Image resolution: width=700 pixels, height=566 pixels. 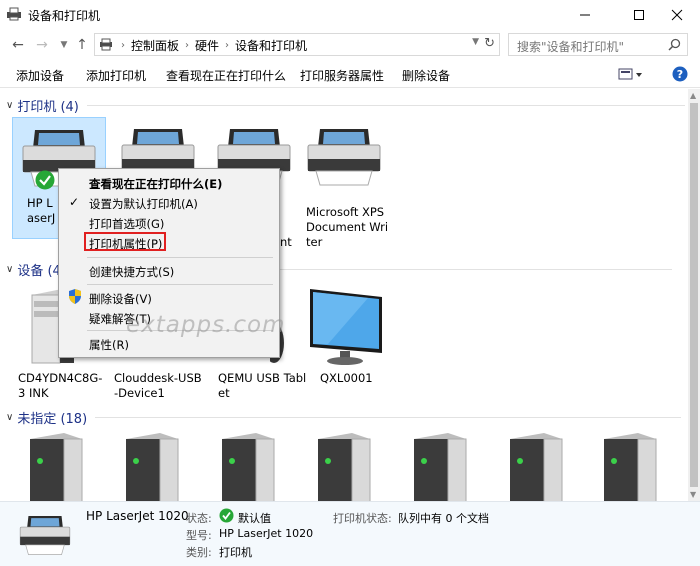 What do you see at coordinates (350, 15) in the screenshot?
I see `title-bar: 设备和打印机` at bounding box center [350, 15].